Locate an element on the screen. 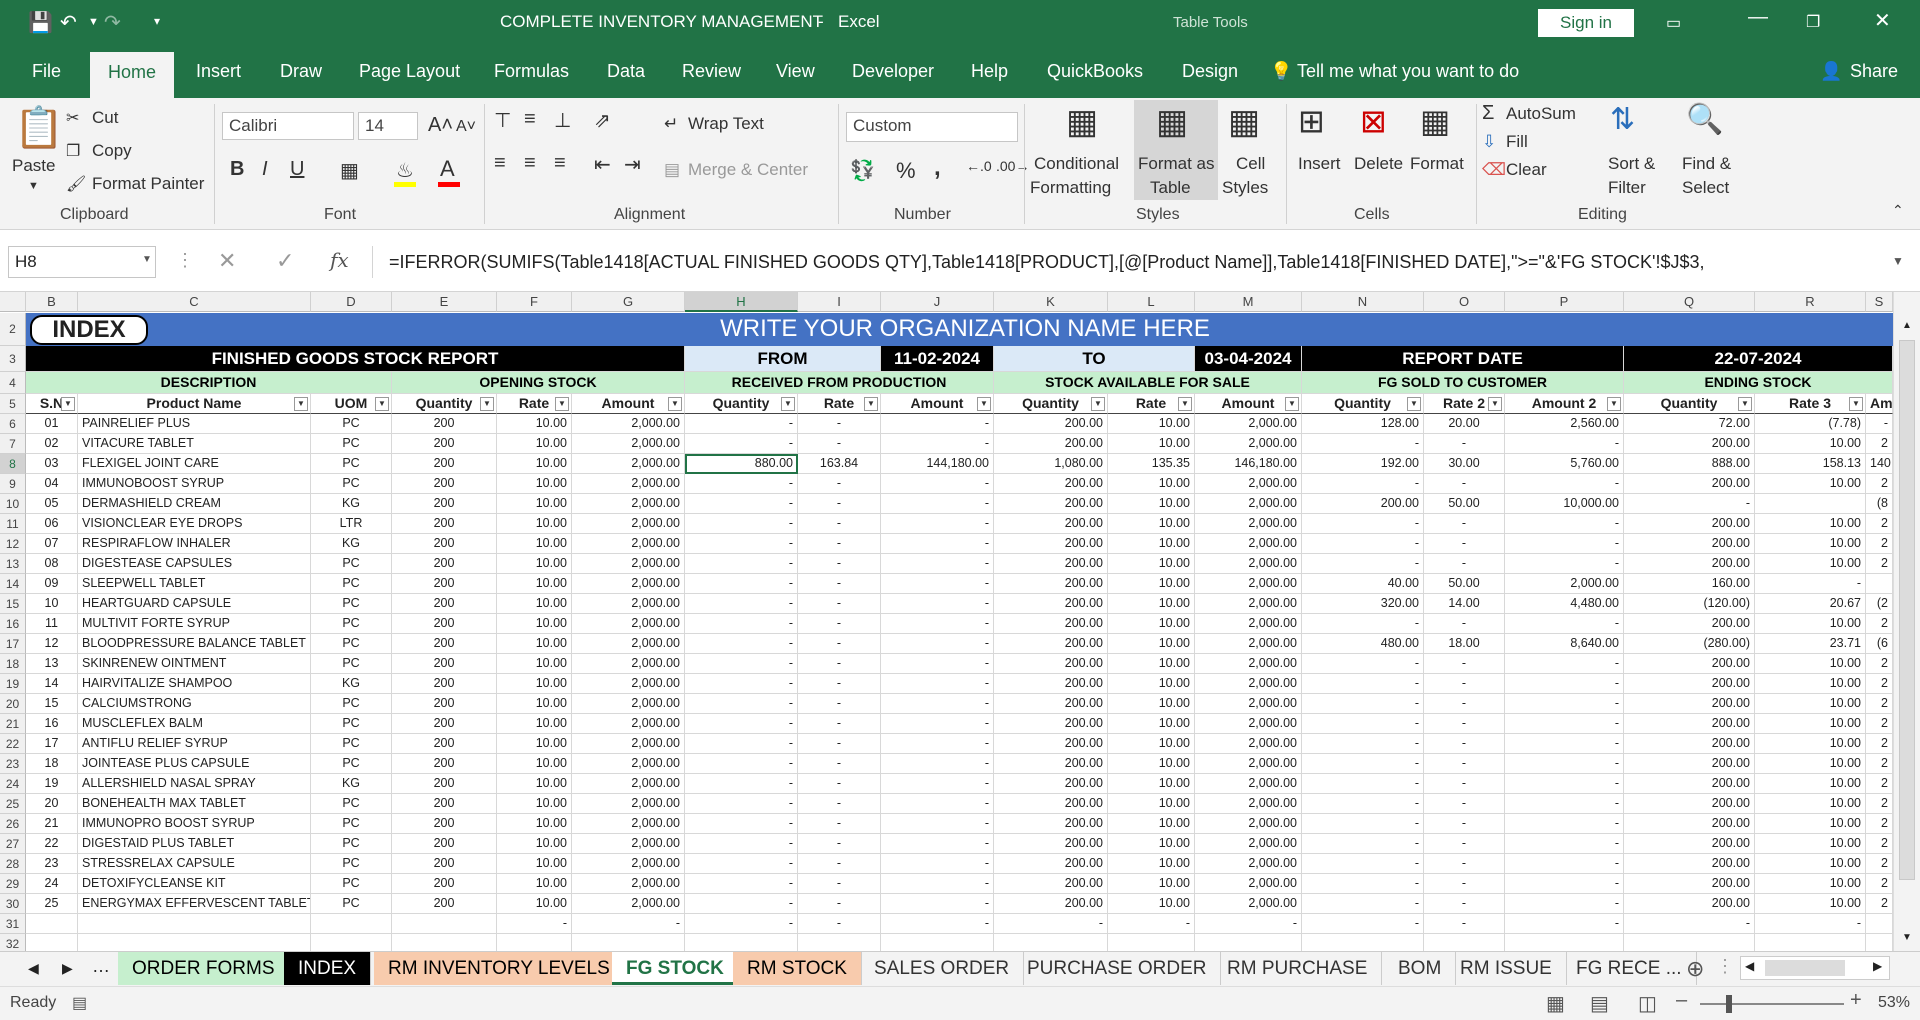 The width and height of the screenshot is (1920, 1020). table-cell: 12 is located at coordinates (52, 644).